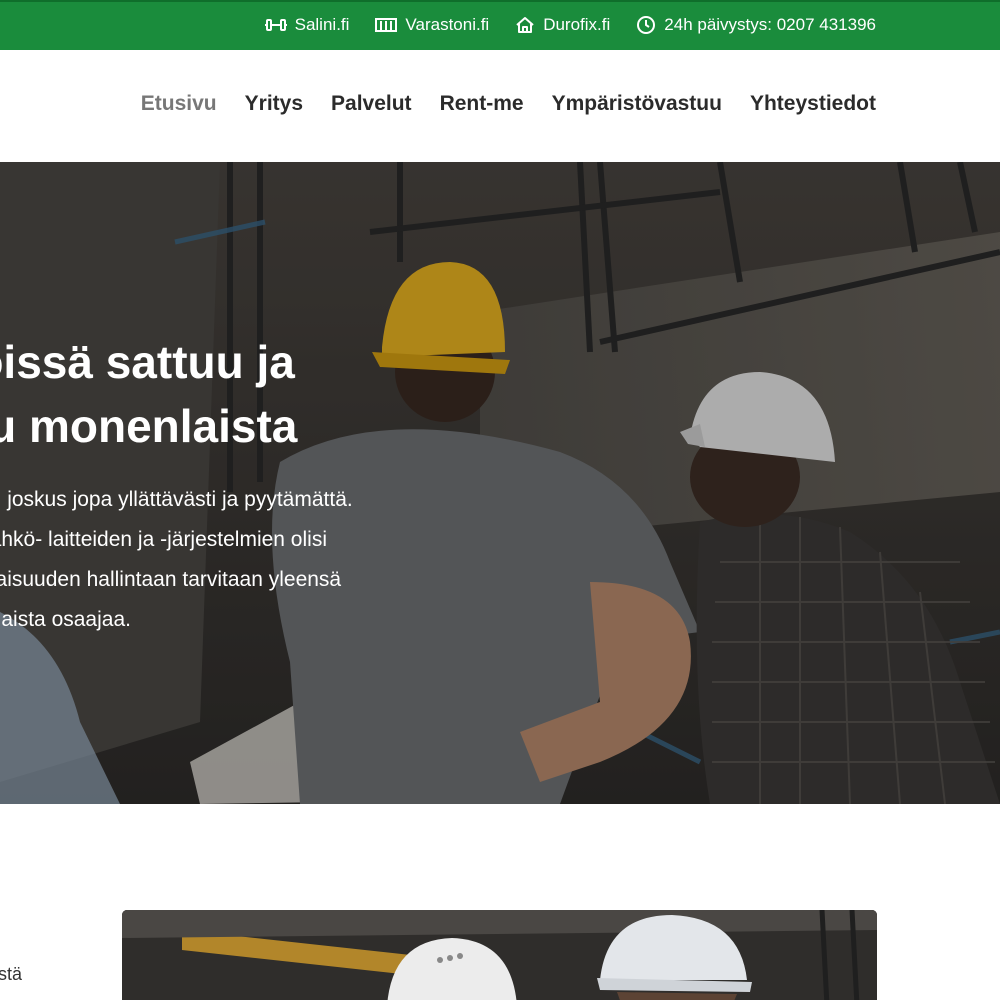 This screenshot has height=1000, width=1000. Describe the element at coordinates (525, 25) in the screenshot. I see `home-icon` at that location.